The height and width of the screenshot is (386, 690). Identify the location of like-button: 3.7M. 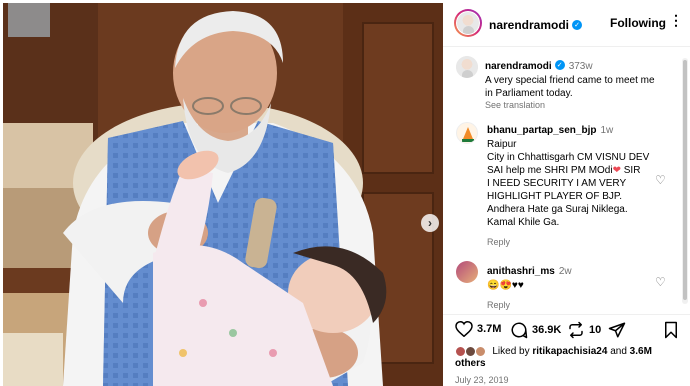
(478, 329).